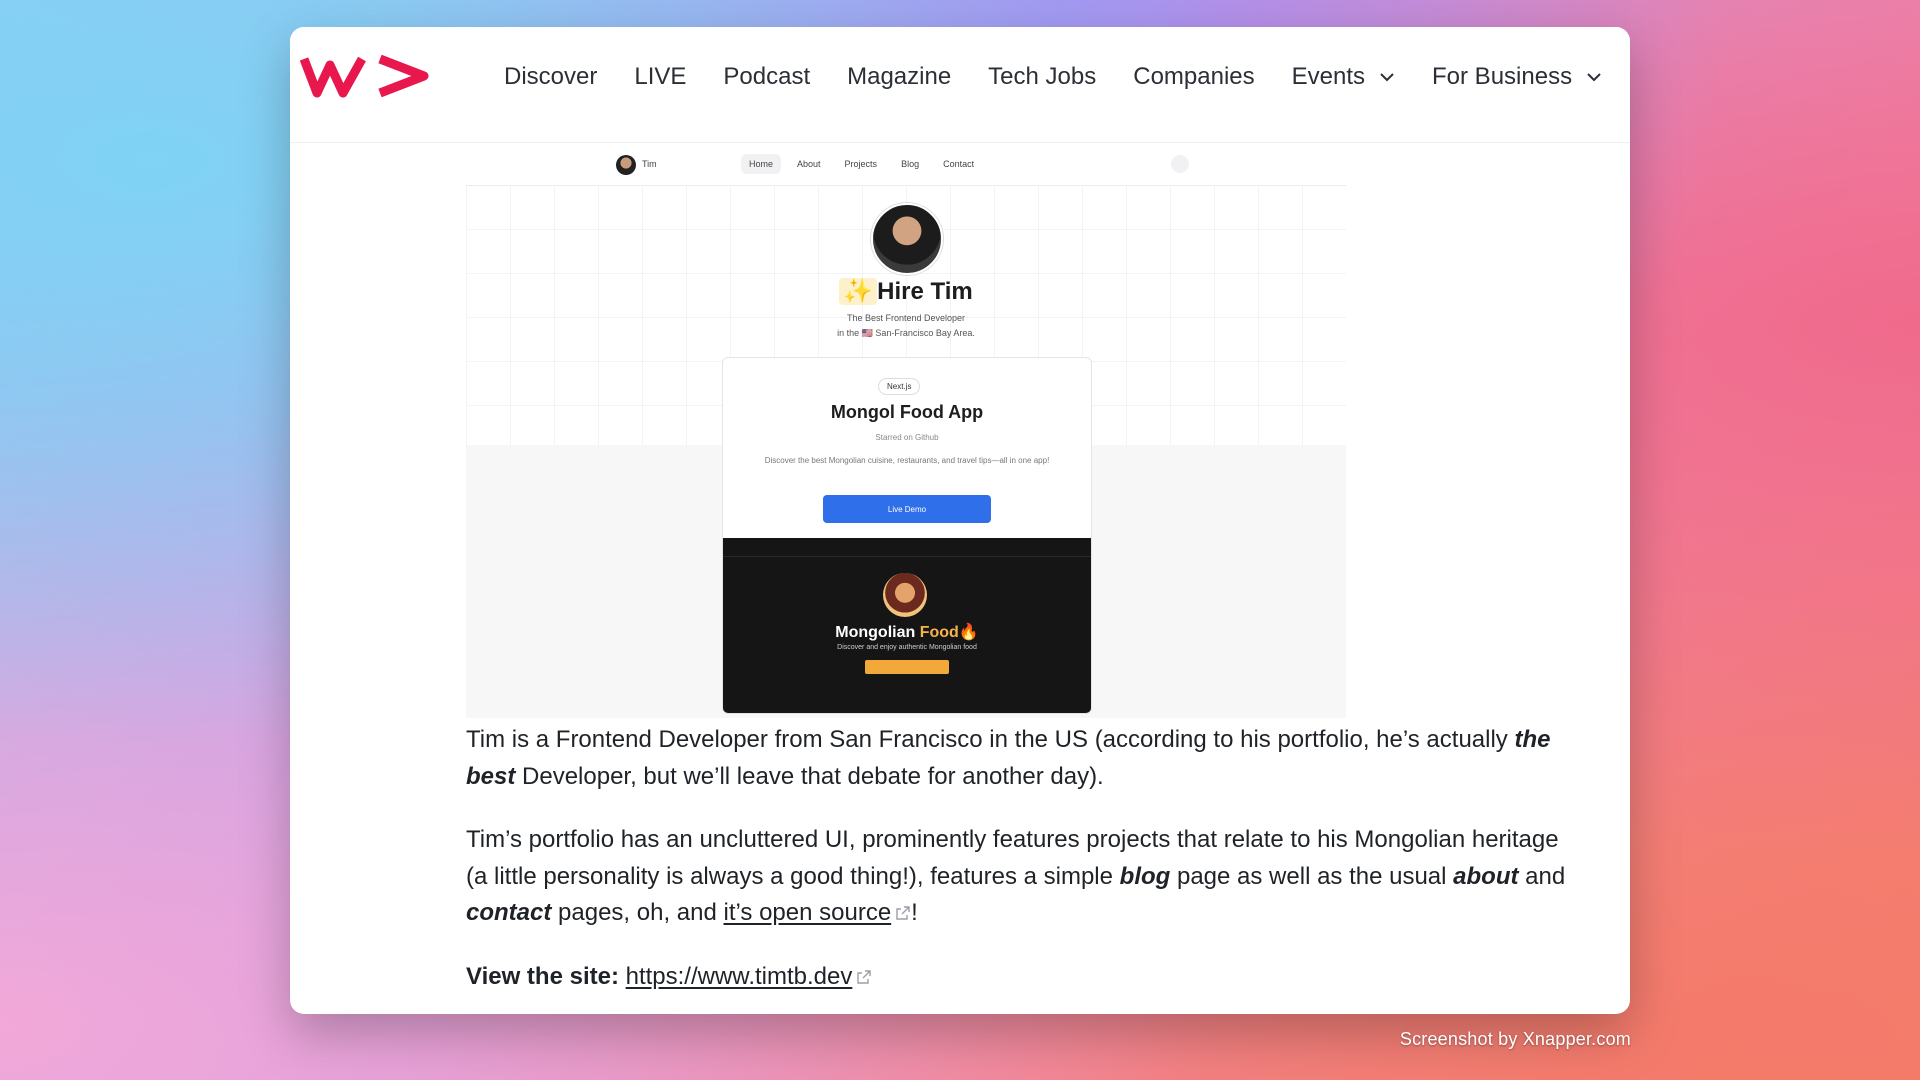 Image resolution: width=1920 pixels, height=1080 pixels. What do you see at coordinates (626, 165) in the screenshot?
I see `avatar` at bounding box center [626, 165].